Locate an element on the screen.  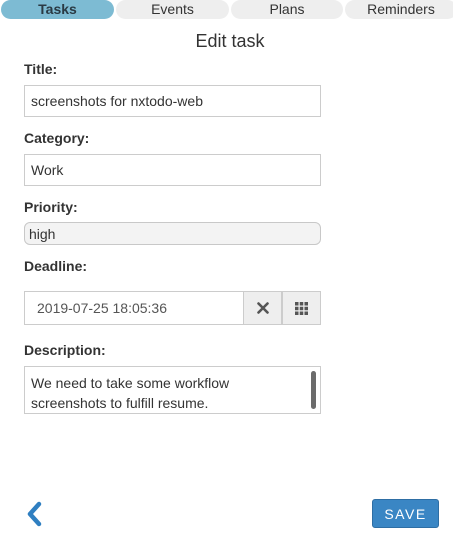
description-scrollbar is located at coordinates (313, 390).